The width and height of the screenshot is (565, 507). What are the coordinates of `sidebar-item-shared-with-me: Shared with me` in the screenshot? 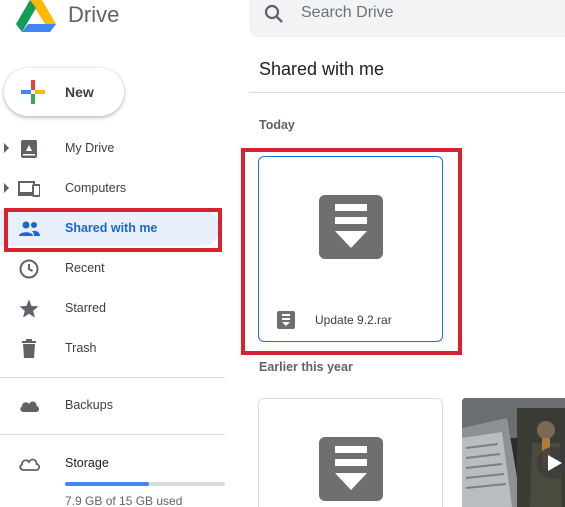 It's located at (110, 228).